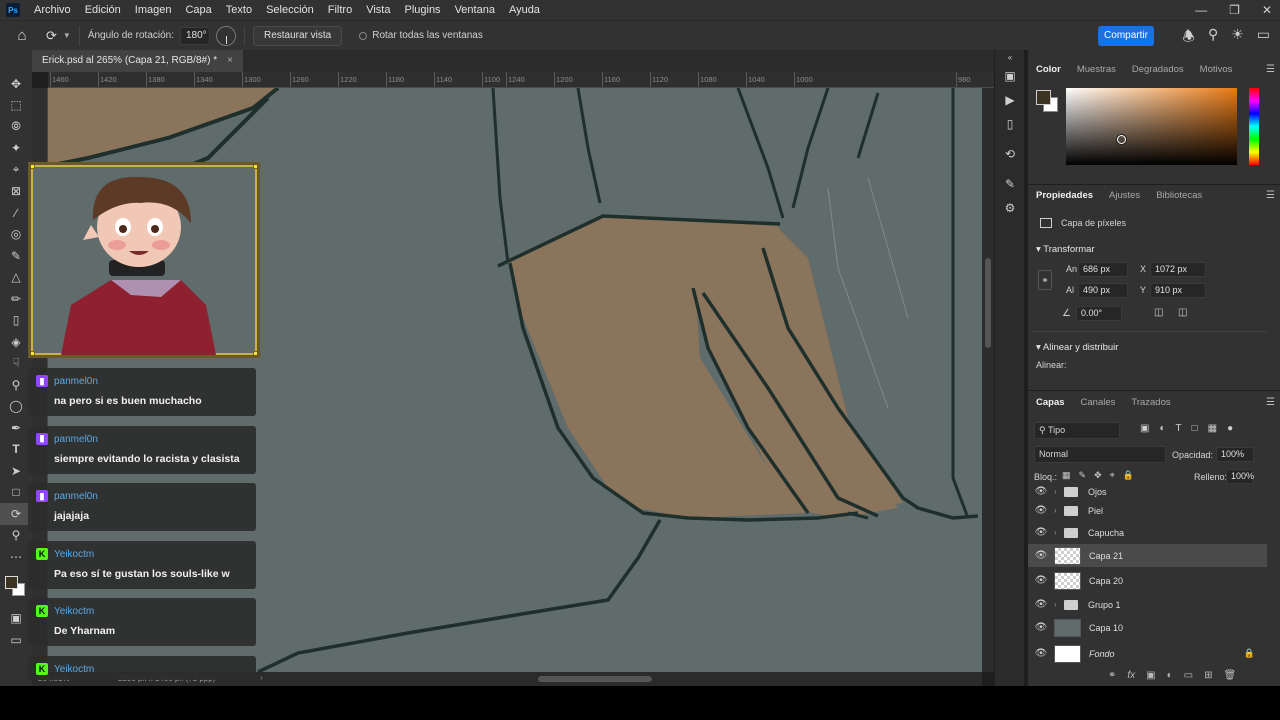  What do you see at coordinates (1230, 675) in the screenshot?
I see `trash-icon: 🗑` at bounding box center [1230, 675].